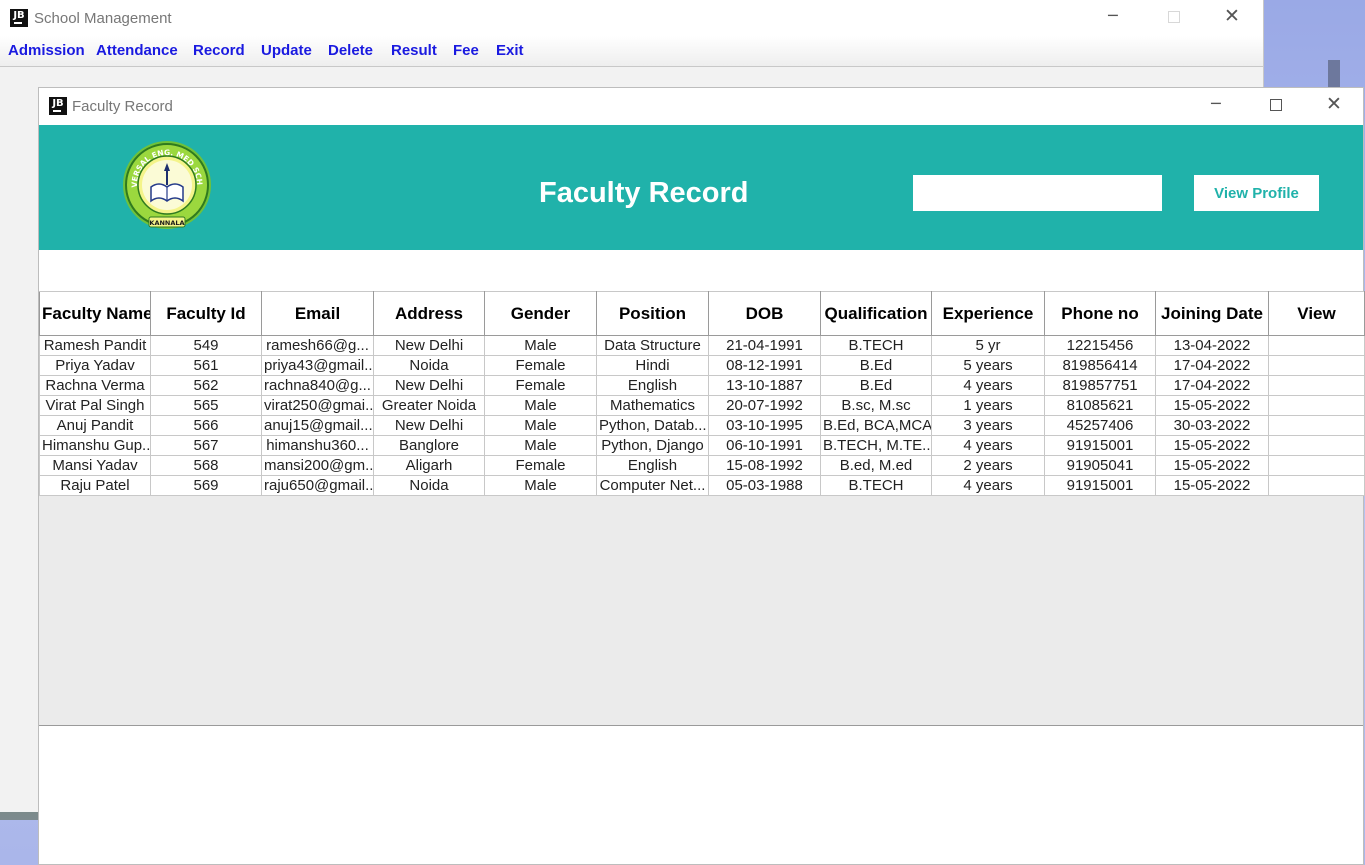  What do you see at coordinates (206, 365) in the screenshot?
I see `cell-faculty-id: 561` at bounding box center [206, 365].